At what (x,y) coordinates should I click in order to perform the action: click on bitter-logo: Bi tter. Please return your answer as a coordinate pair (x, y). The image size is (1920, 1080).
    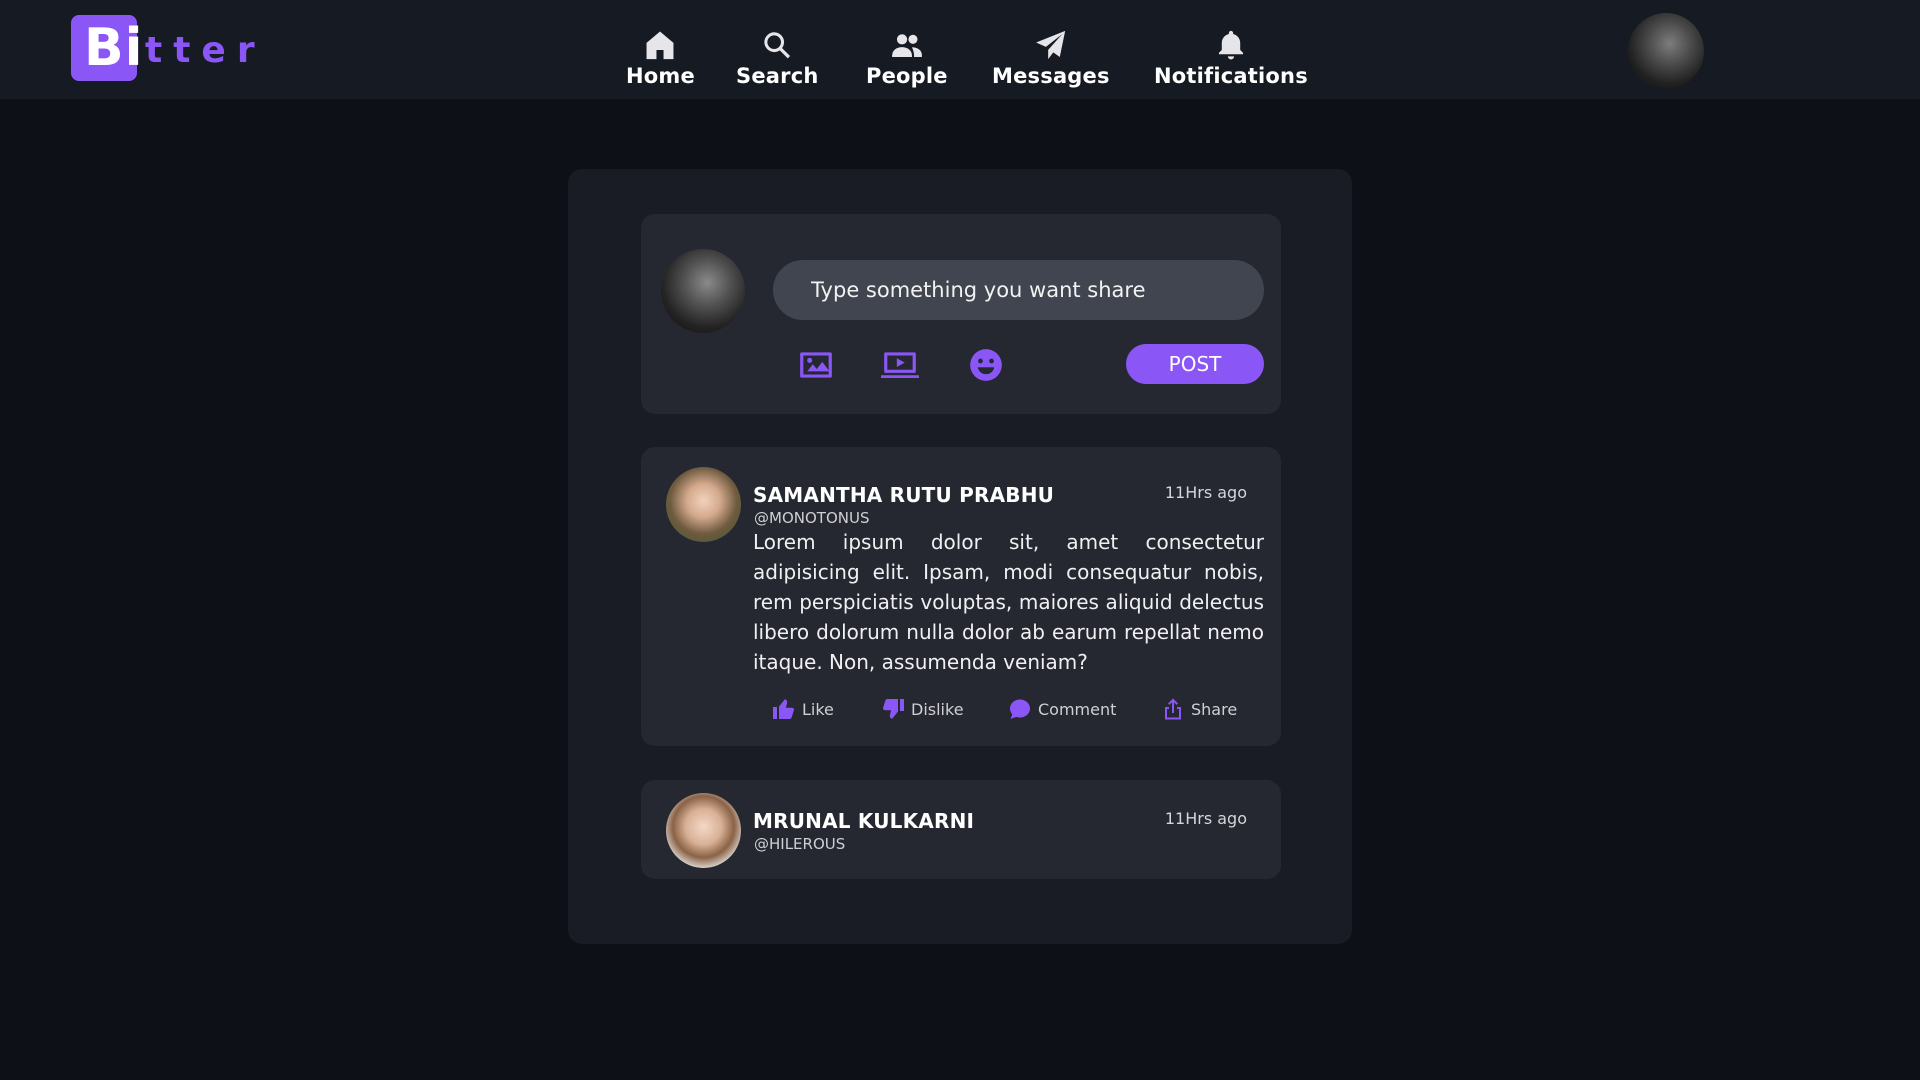
    Looking at the image, I should click on (168, 48).